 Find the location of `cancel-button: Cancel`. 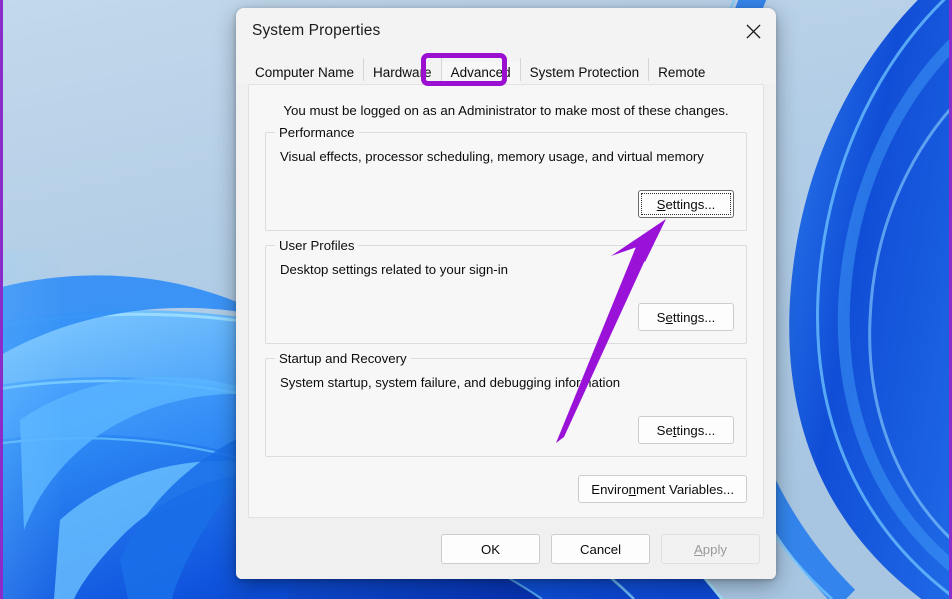

cancel-button: Cancel is located at coordinates (600, 549).